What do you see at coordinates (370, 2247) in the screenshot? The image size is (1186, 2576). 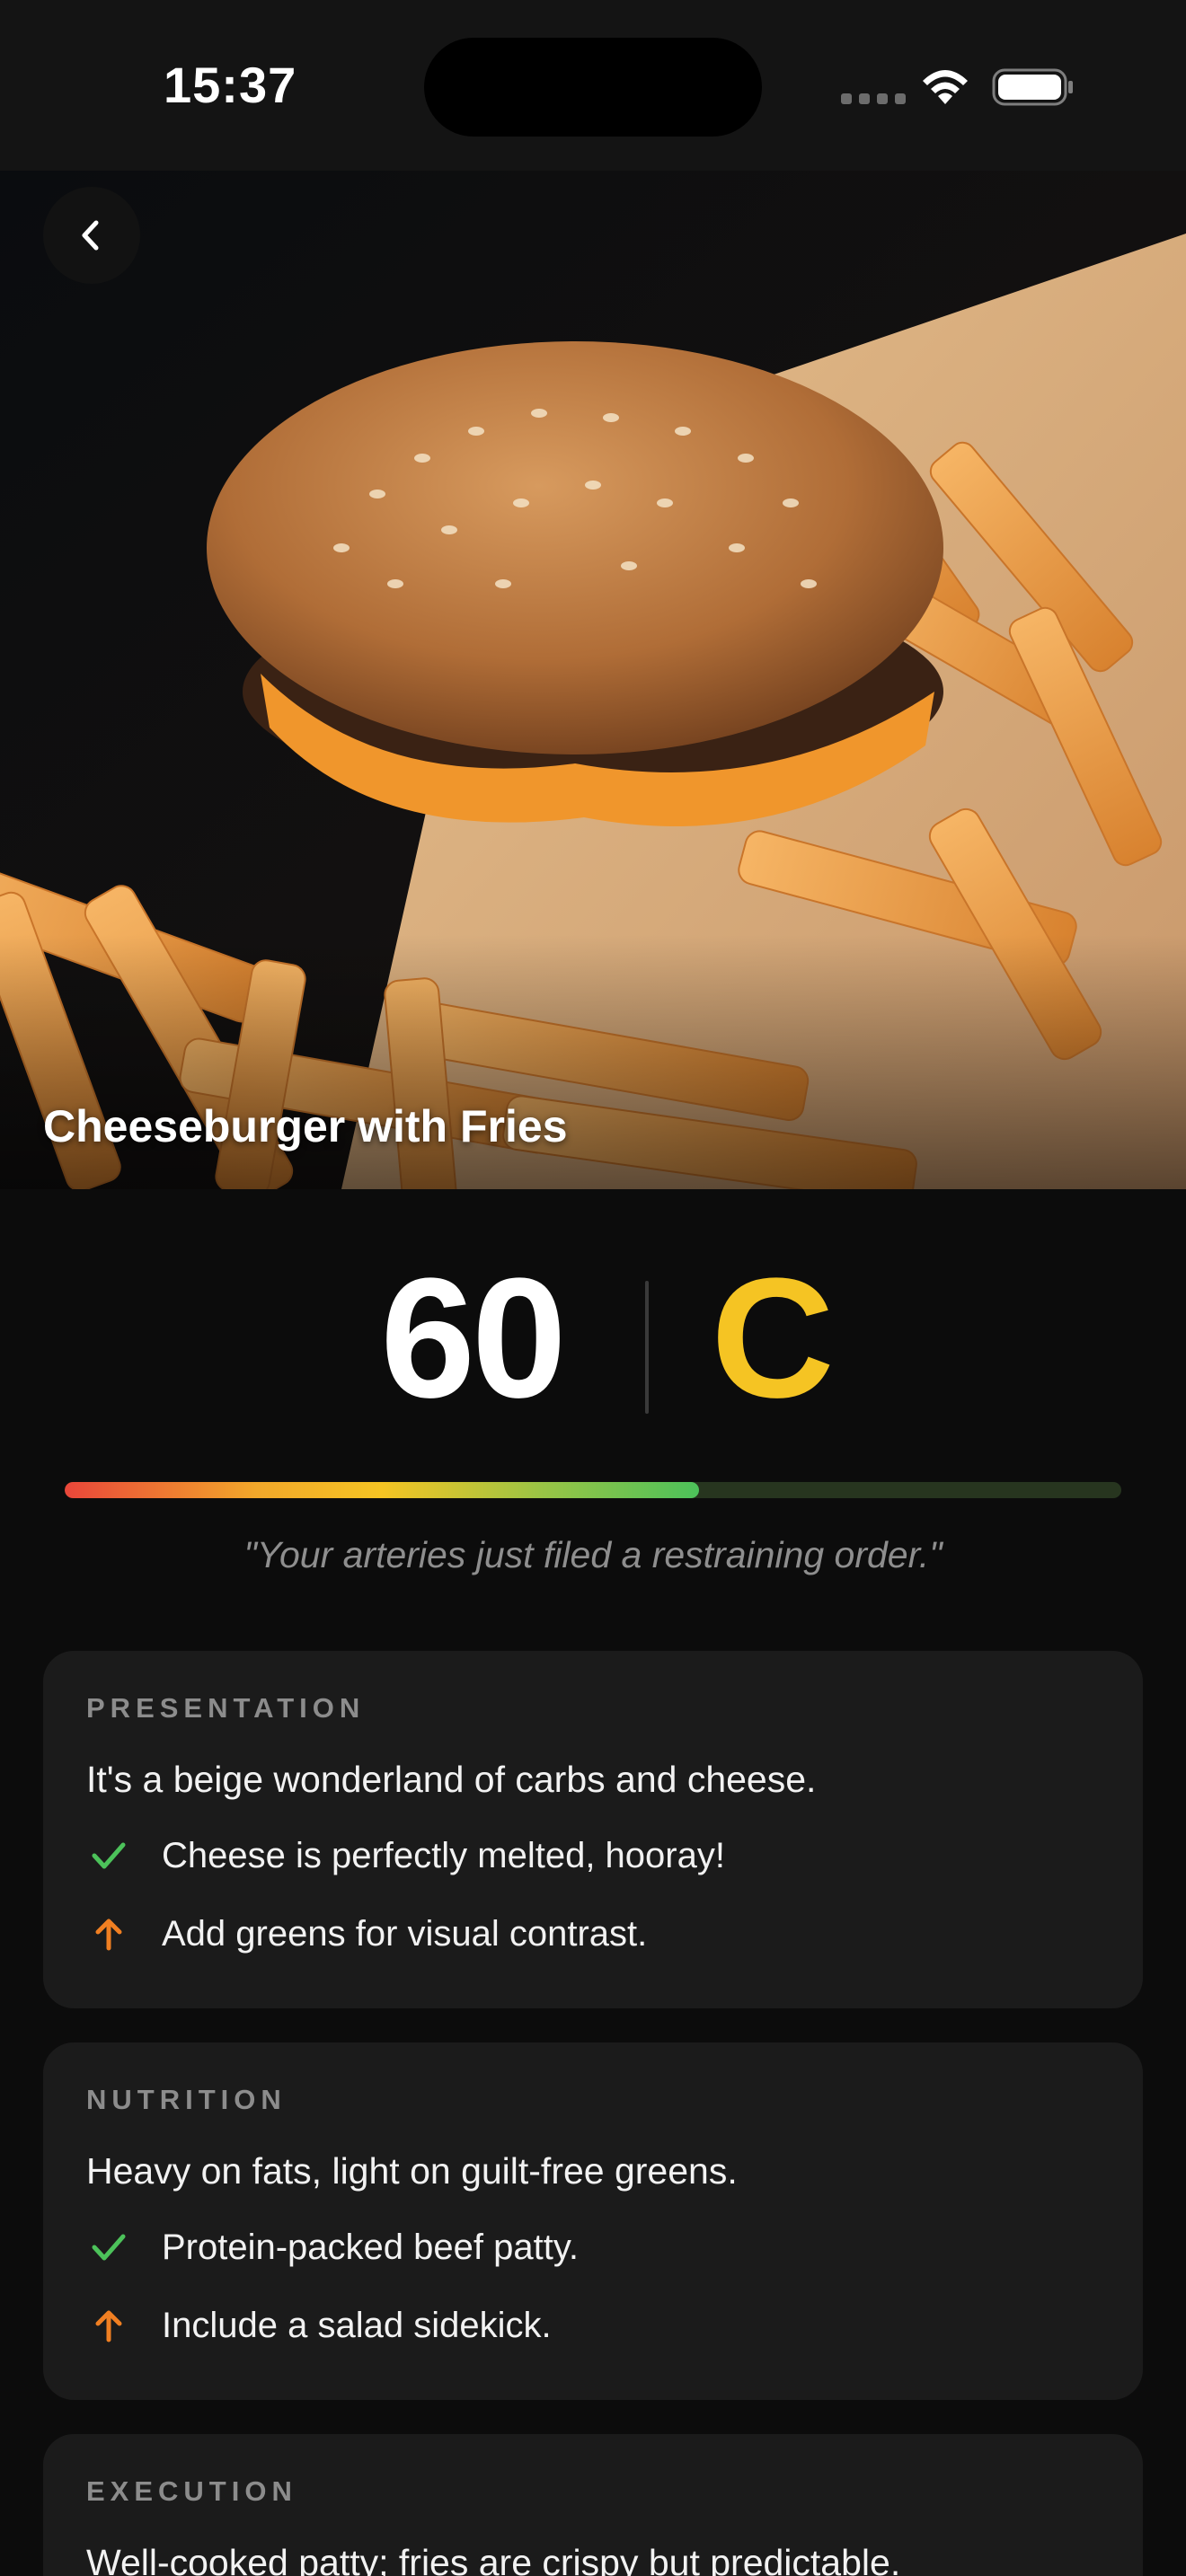 I see `positive-text: Protein-packed beef patty.` at bounding box center [370, 2247].